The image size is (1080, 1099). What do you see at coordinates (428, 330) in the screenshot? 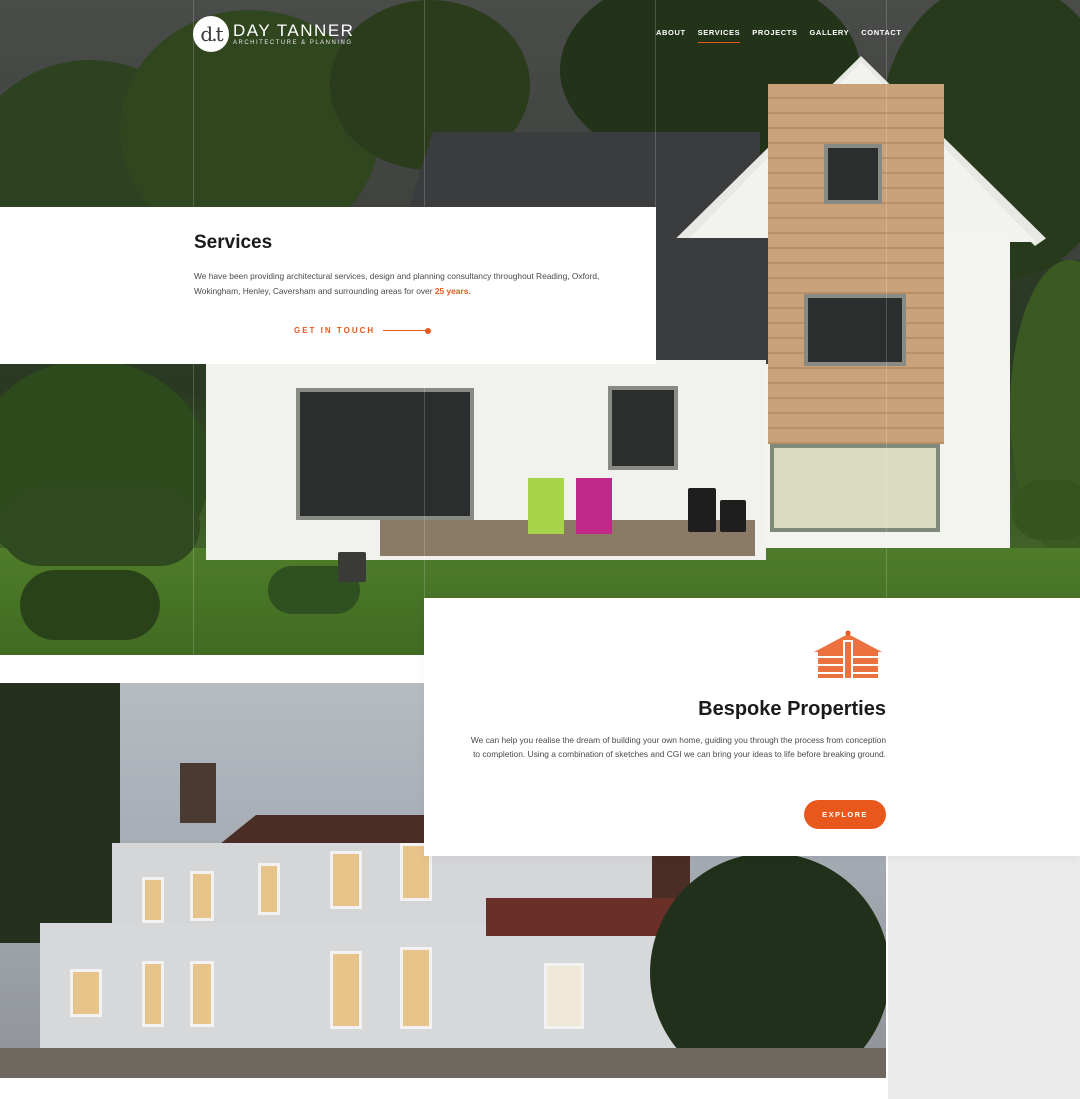
I see `arrow-dot-icon` at bounding box center [428, 330].